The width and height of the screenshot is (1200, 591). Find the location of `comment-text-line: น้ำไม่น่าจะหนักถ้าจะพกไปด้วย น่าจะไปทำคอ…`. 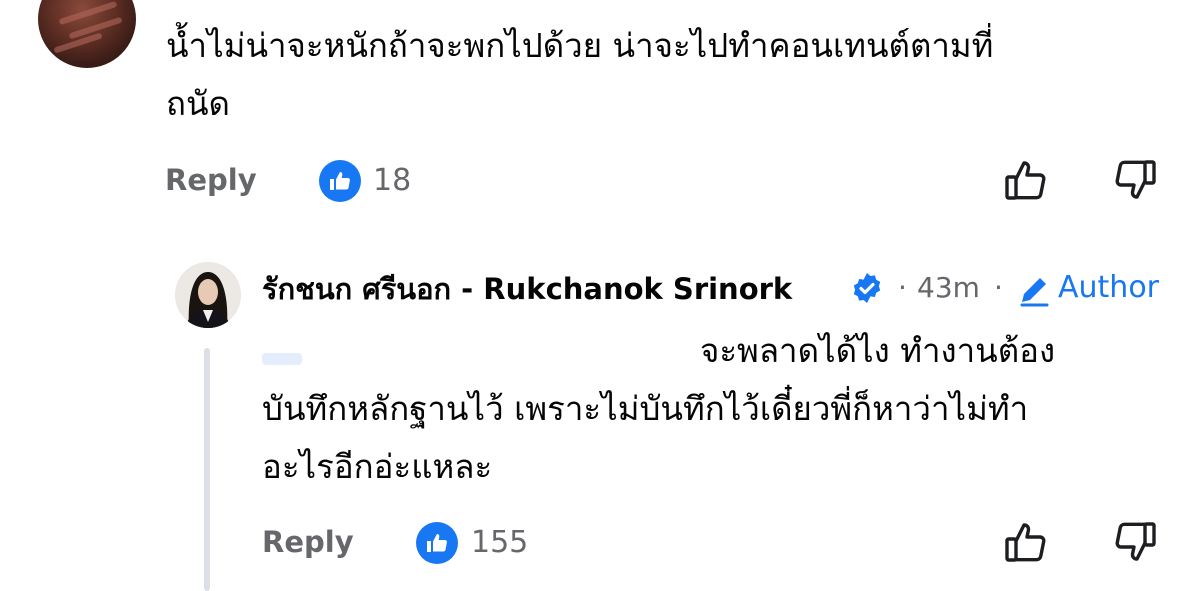

comment-text-line: น้ำไม่น่าจะหนักถ้าจะพกไปด้วย น่าจะไปทำคอ… is located at coordinates (580, 45).